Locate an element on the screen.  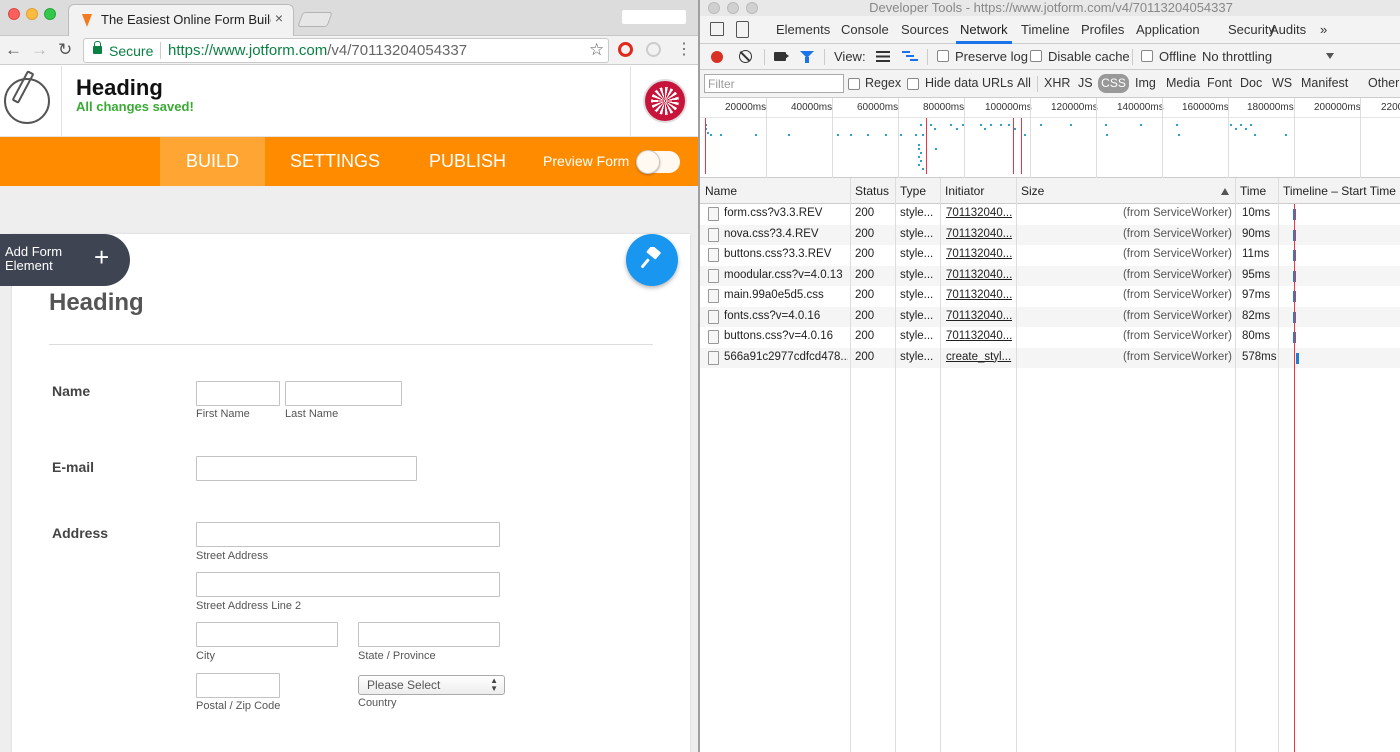
extension-icon is located at coordinates (653, 49).